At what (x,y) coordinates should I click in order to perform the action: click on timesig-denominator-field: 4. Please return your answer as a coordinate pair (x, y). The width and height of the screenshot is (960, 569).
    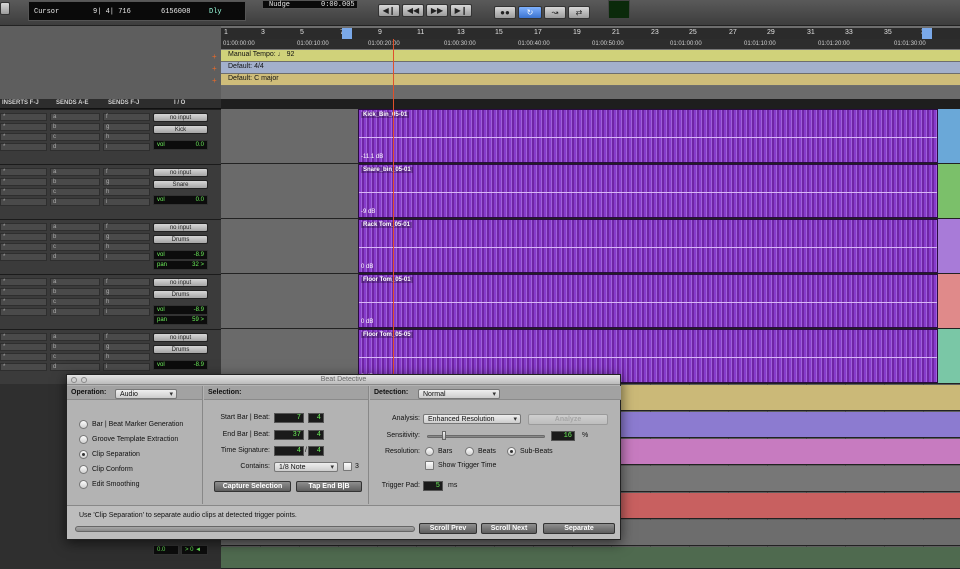
    Looking at the image, I should click on (316, 451).